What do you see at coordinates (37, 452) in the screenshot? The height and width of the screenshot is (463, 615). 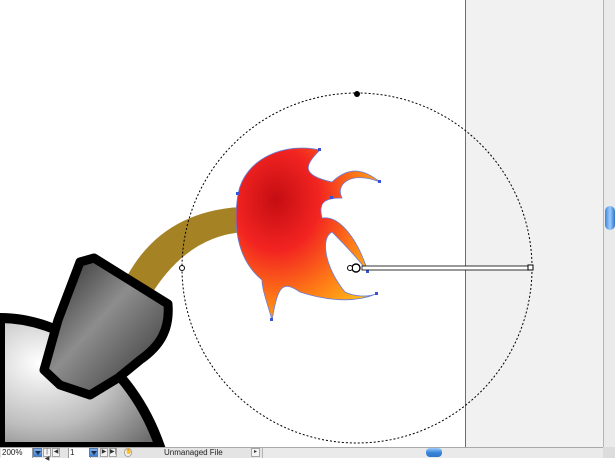 I see `zoom-dropdown-icon` at bounding box center [37, 452].